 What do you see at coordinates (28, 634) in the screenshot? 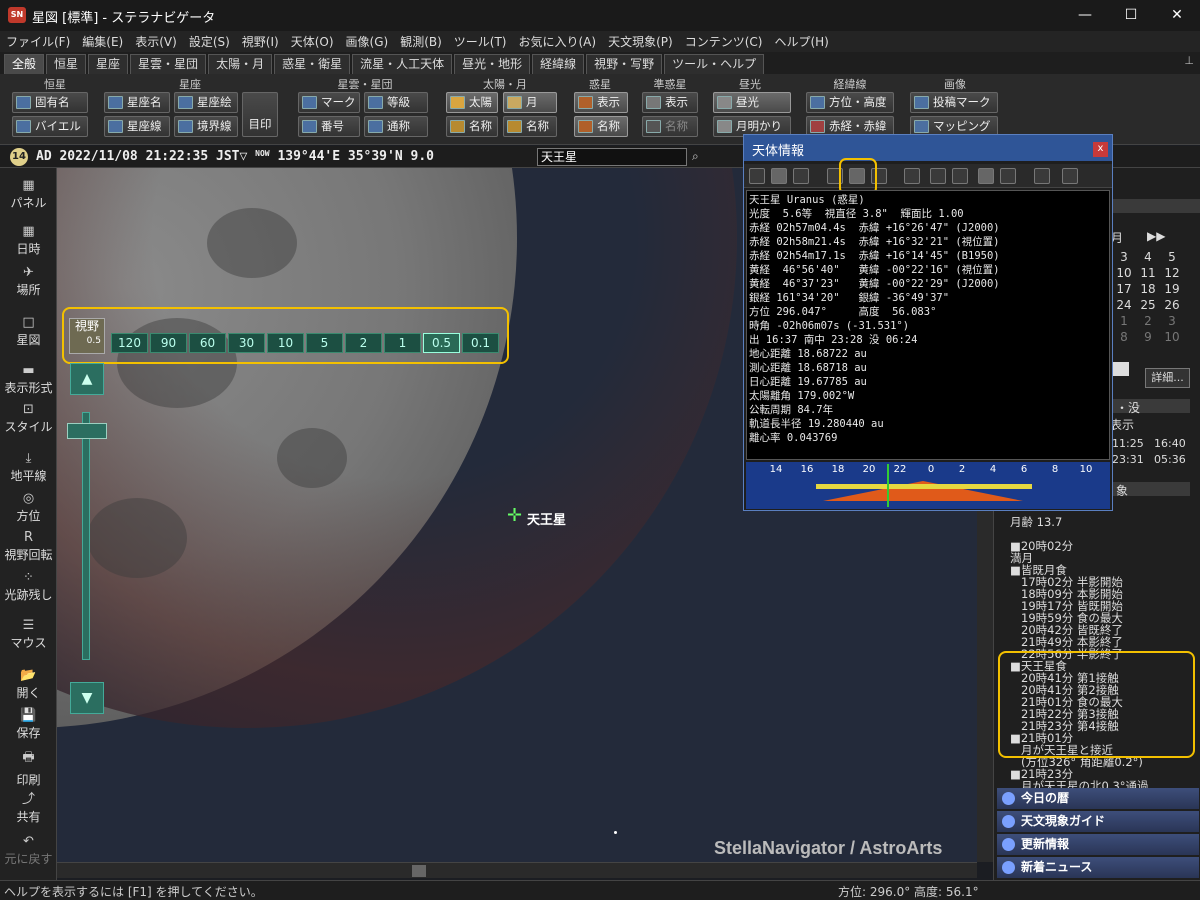
I see `mouse-button: ☰ マウス` at bounding box center [28, 634].